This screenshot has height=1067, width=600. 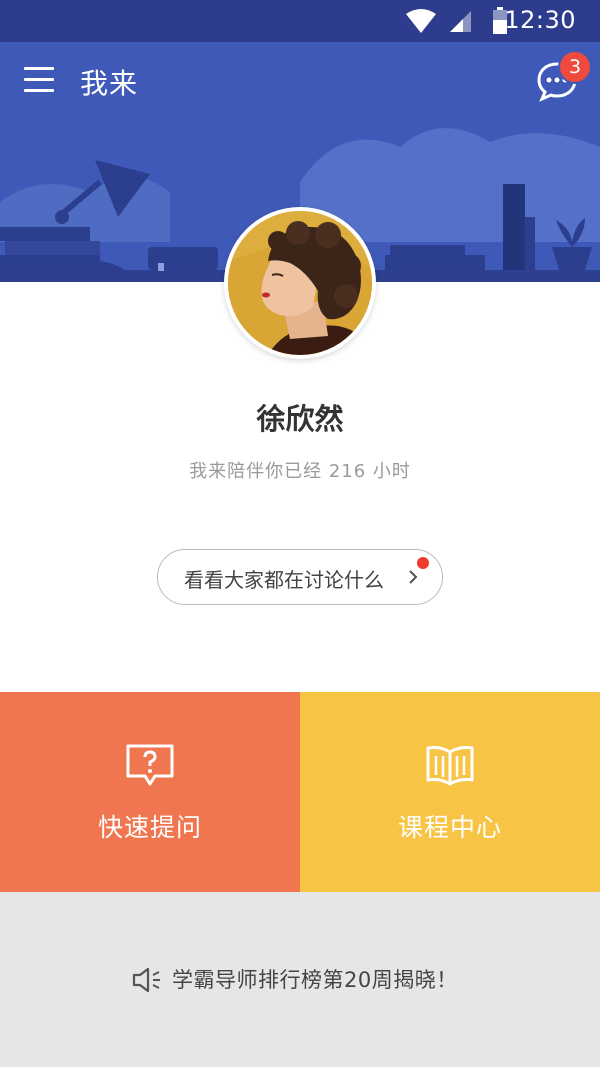 I want to click on user-name: 徐欣然, so click(x=300, y=419).